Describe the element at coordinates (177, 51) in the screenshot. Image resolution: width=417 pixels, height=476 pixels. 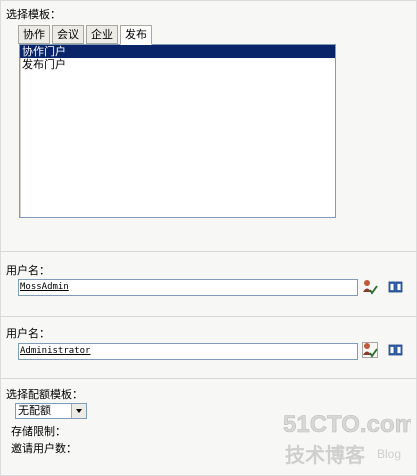
I see `list-item-collaboration-portal: 协作门户` at that location.